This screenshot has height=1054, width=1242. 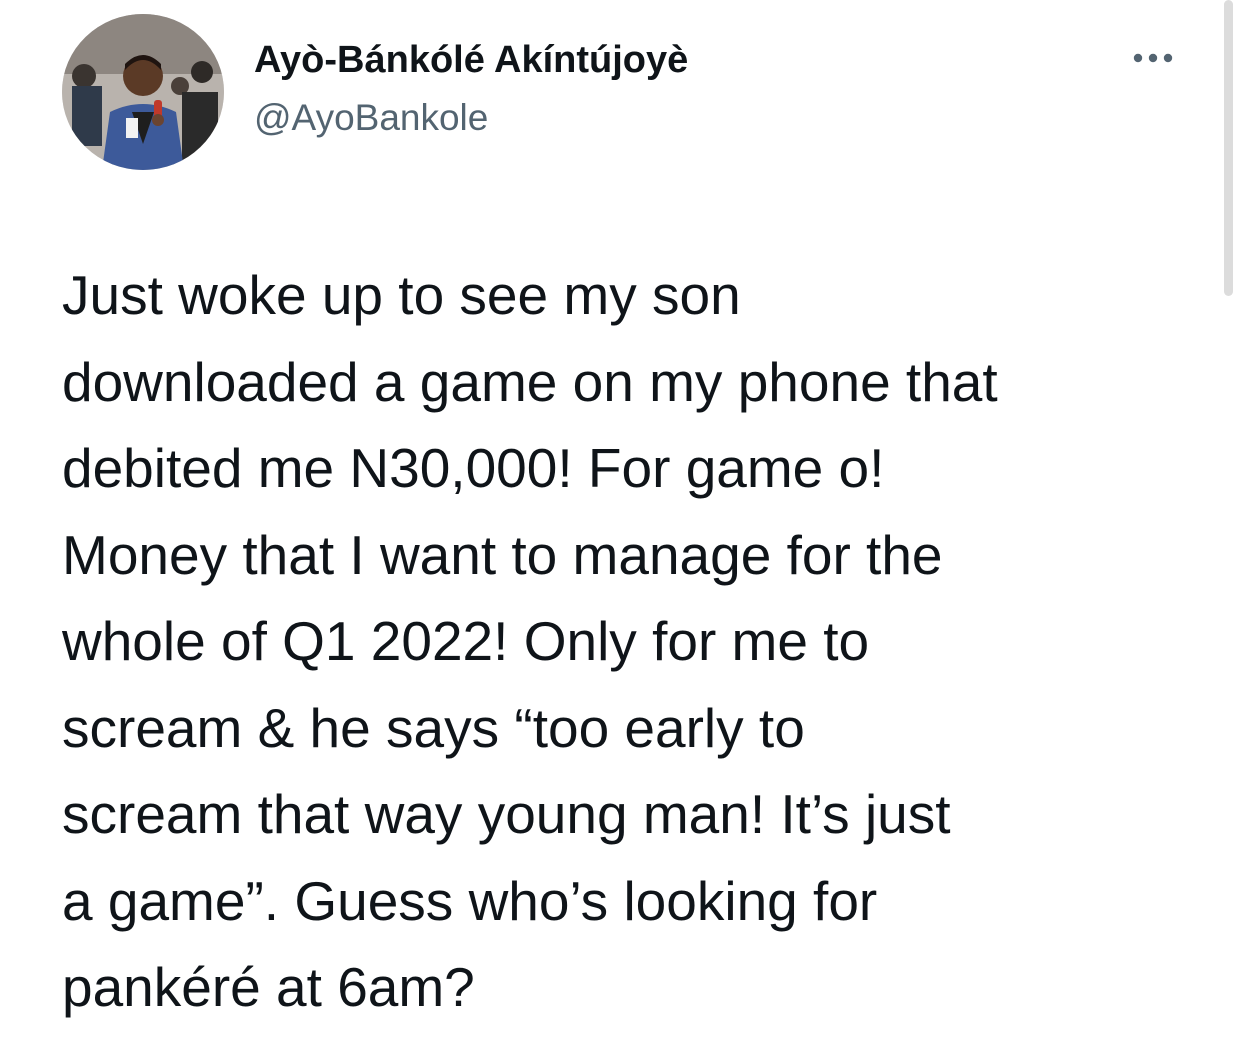 What do you see at coordinates (473, 468) in the screenshot?
I see `tweet-text-line: debited me N30,000! For game o!` at bounding box center [473, 468].